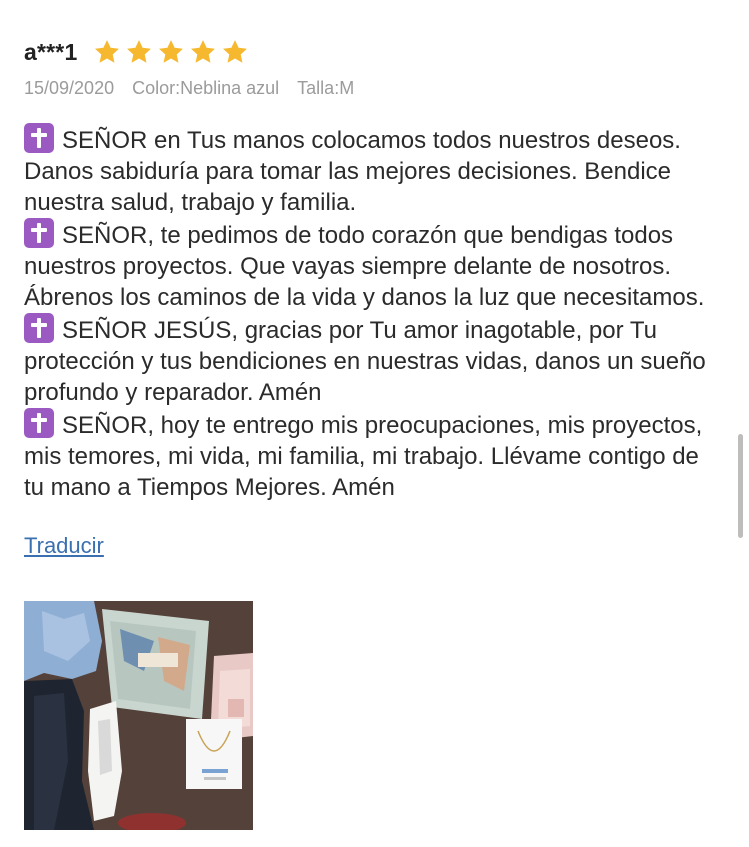 The height and width of the screenshot is (847, 749). I want to click on review-date: 15/09/2020, so click(69, 88).